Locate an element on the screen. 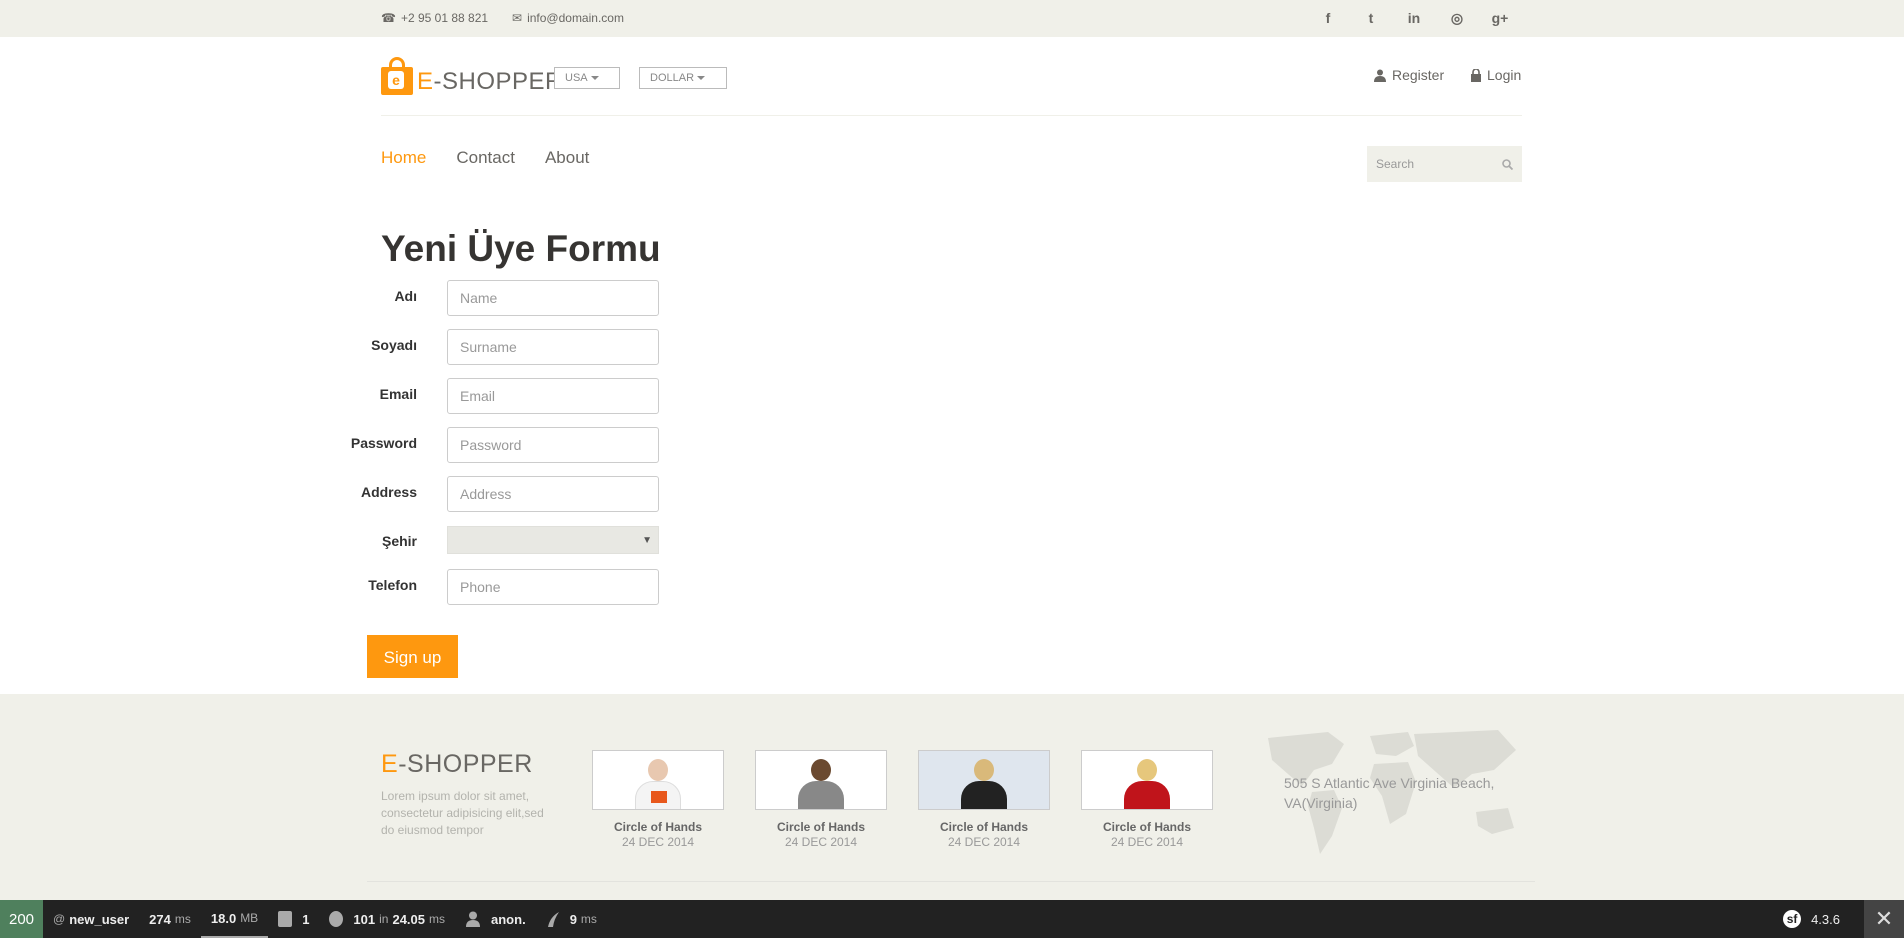 Image resolution: width=1904 pixels, height=938 pixels. logs-count: 1 is located at coordinates (306, 919).